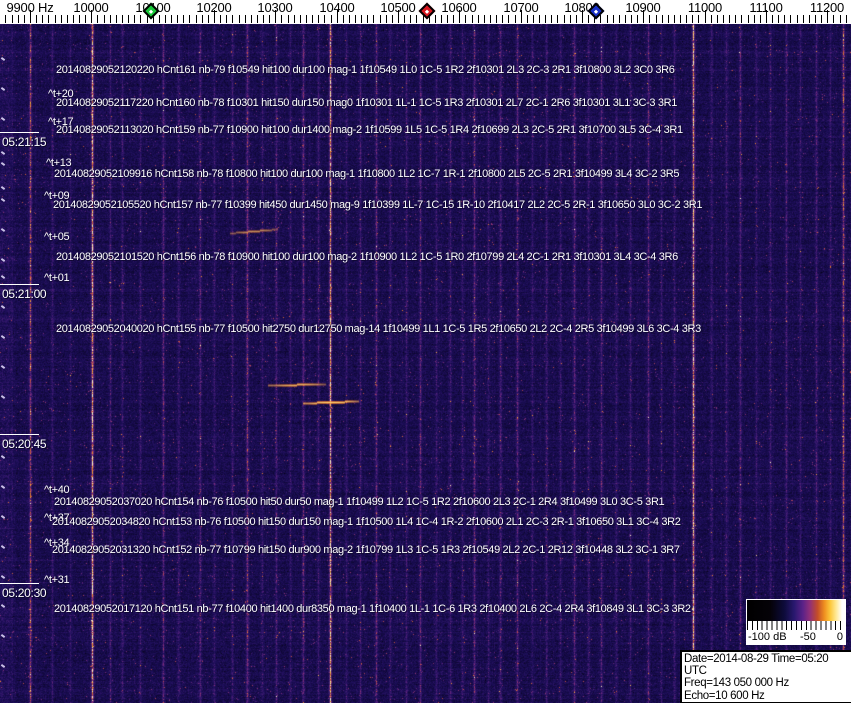 Image resolution: width=851 pixels, height=703 pixels. What do you see at coordinates (796, 637) in the screenshot?
I see `legend-axis-labels: -100 dB -50 0` at bounding box center [796, 637].